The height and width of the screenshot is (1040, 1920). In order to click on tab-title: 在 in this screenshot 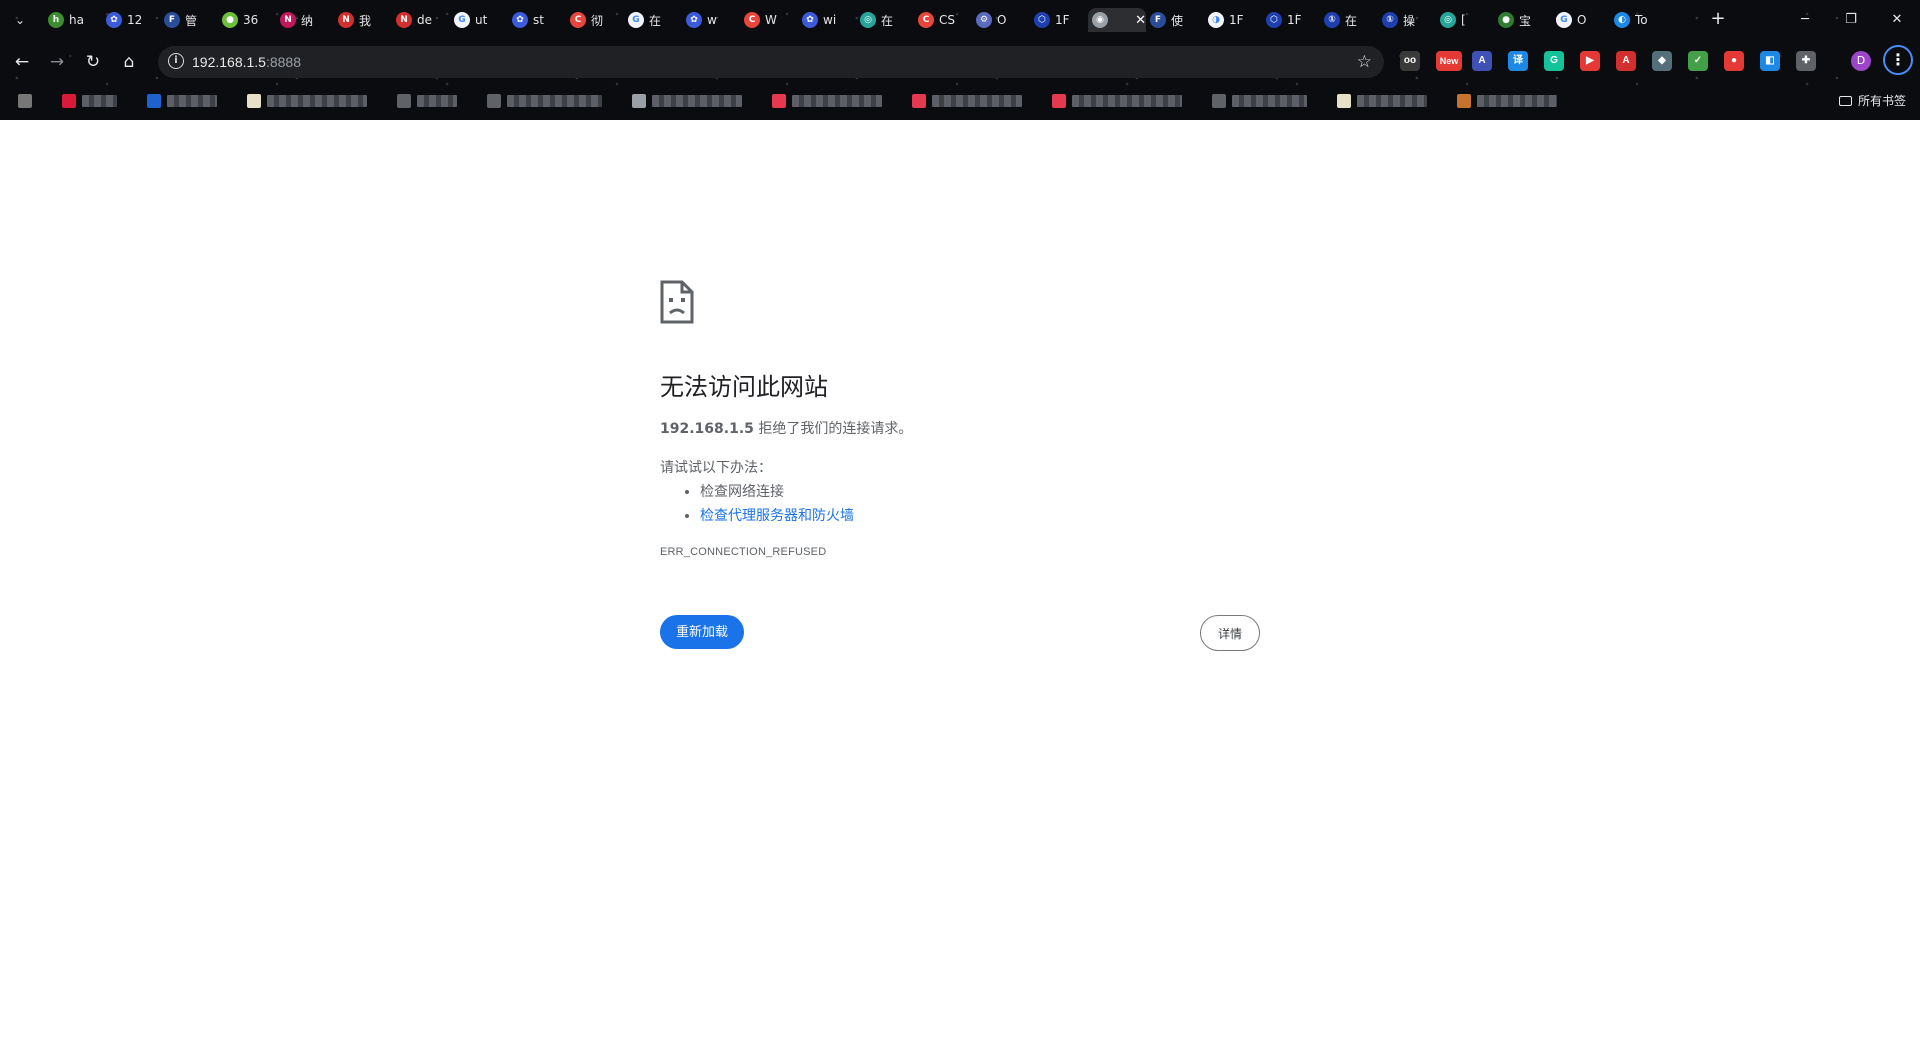, I will do `click(655, 20)`.